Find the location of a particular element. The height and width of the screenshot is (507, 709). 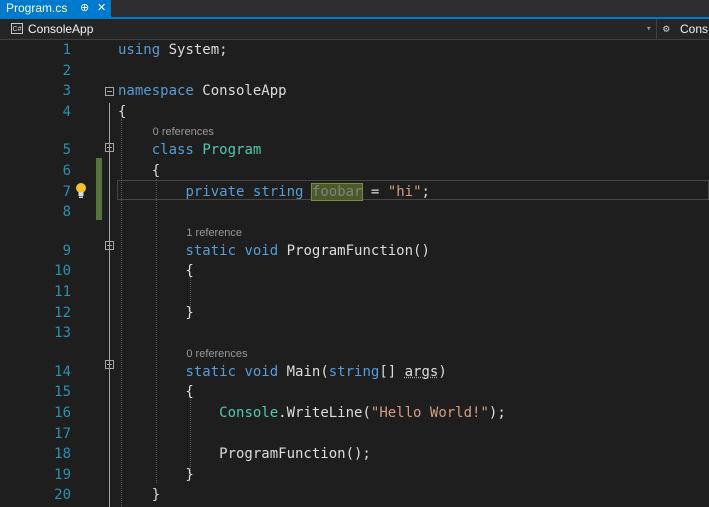

tab-title: Program.cs is located at coordinates (37, 8).